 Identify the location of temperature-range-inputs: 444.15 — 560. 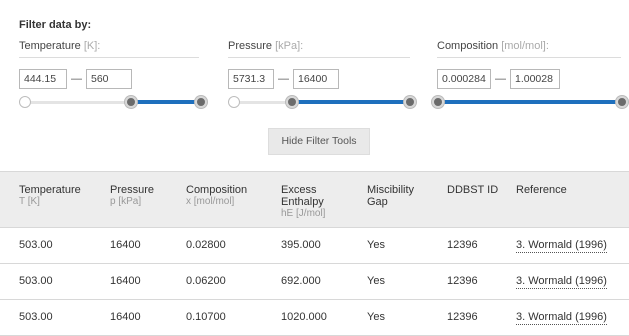
(75, 79).